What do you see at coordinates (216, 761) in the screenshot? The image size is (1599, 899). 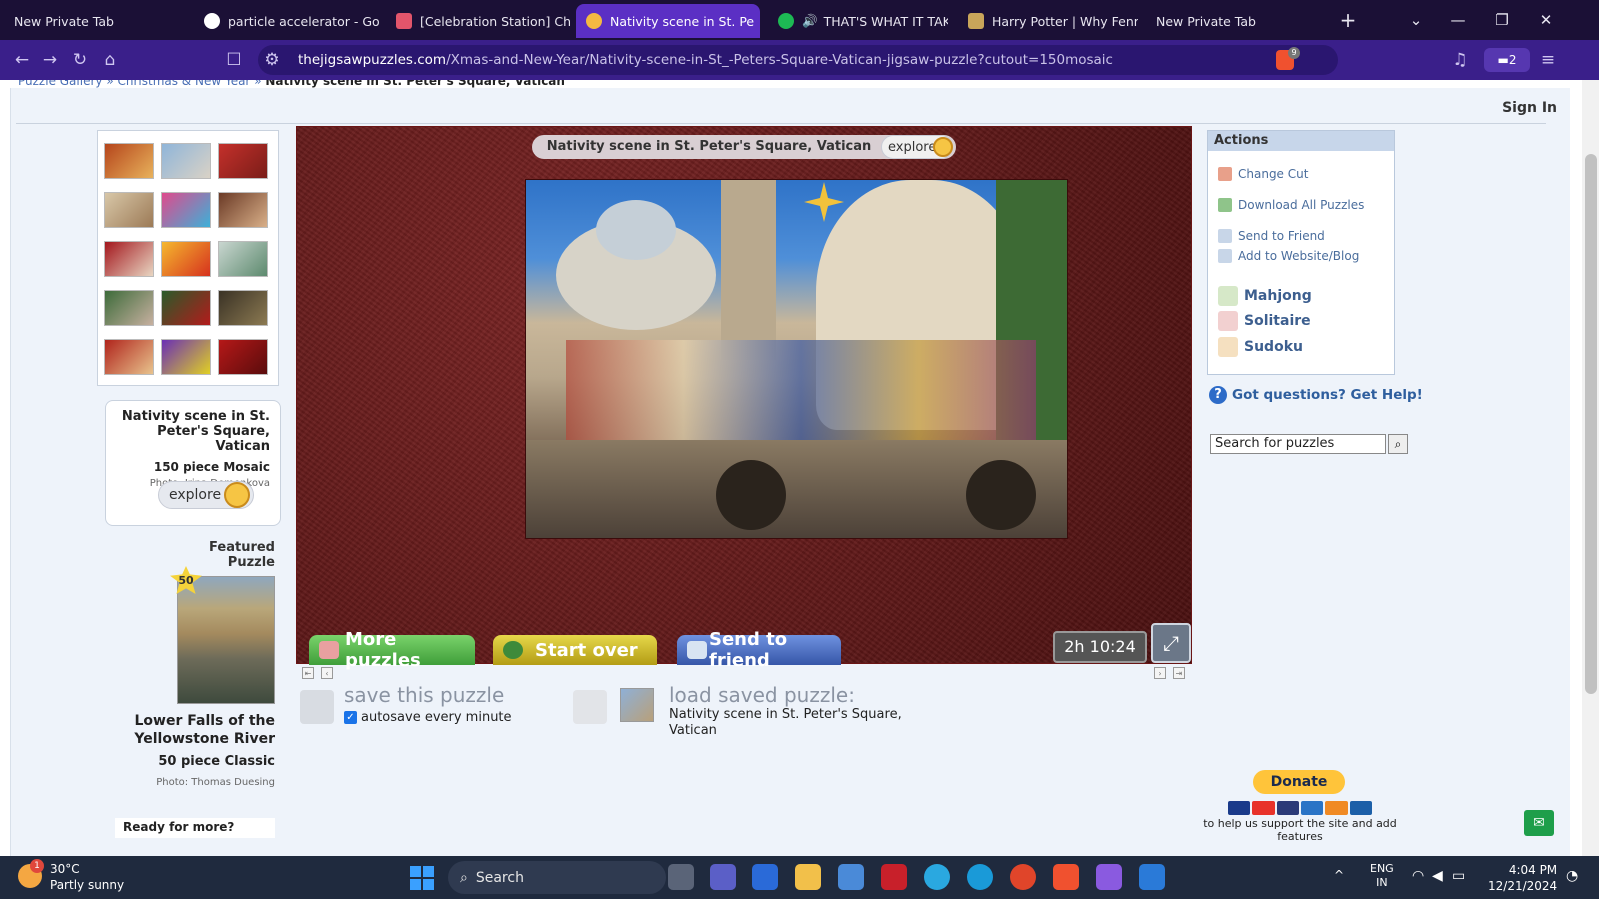 I see `featured-piece-count: 50 piece Classic` at bounding box center [216, 761].